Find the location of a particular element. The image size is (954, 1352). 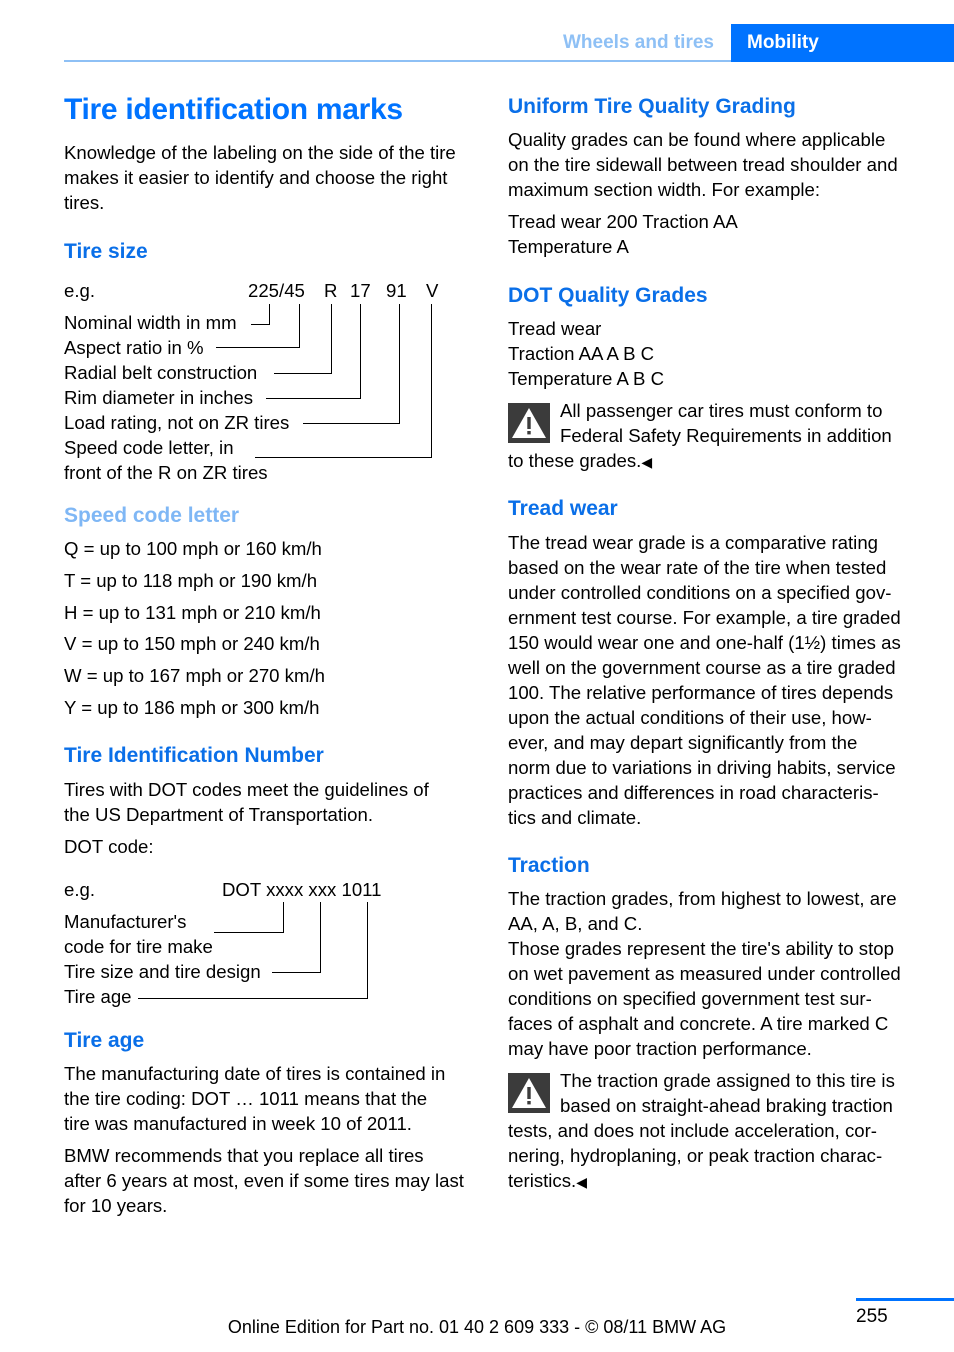

text-line: Traction AA A B C is located at coordinates (581, 353).